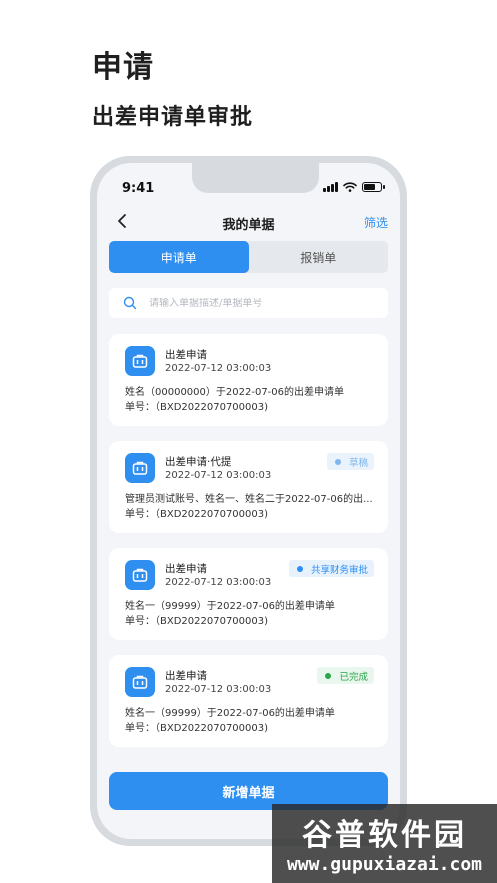  What do you see at coordinates (373, 187) in the screenshot?
I see `battery-icon` at bounding box center [373, 187].